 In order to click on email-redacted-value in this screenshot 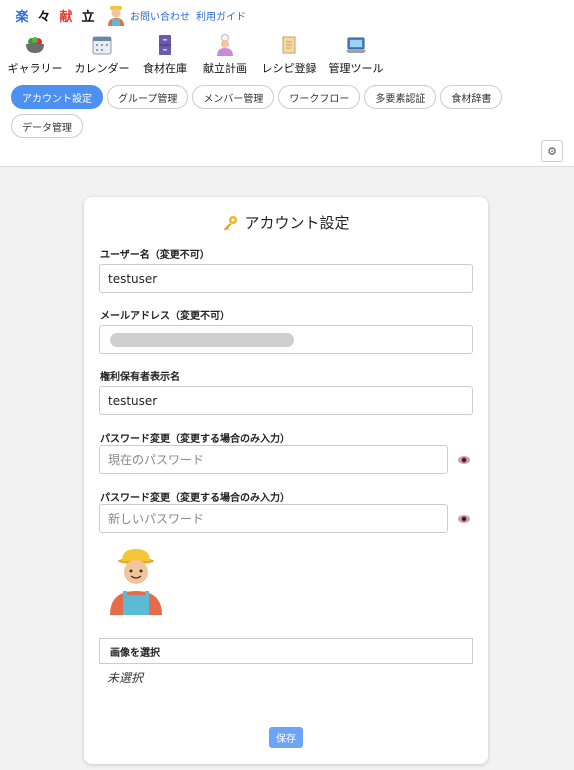, I will do `click(202, 339)`.